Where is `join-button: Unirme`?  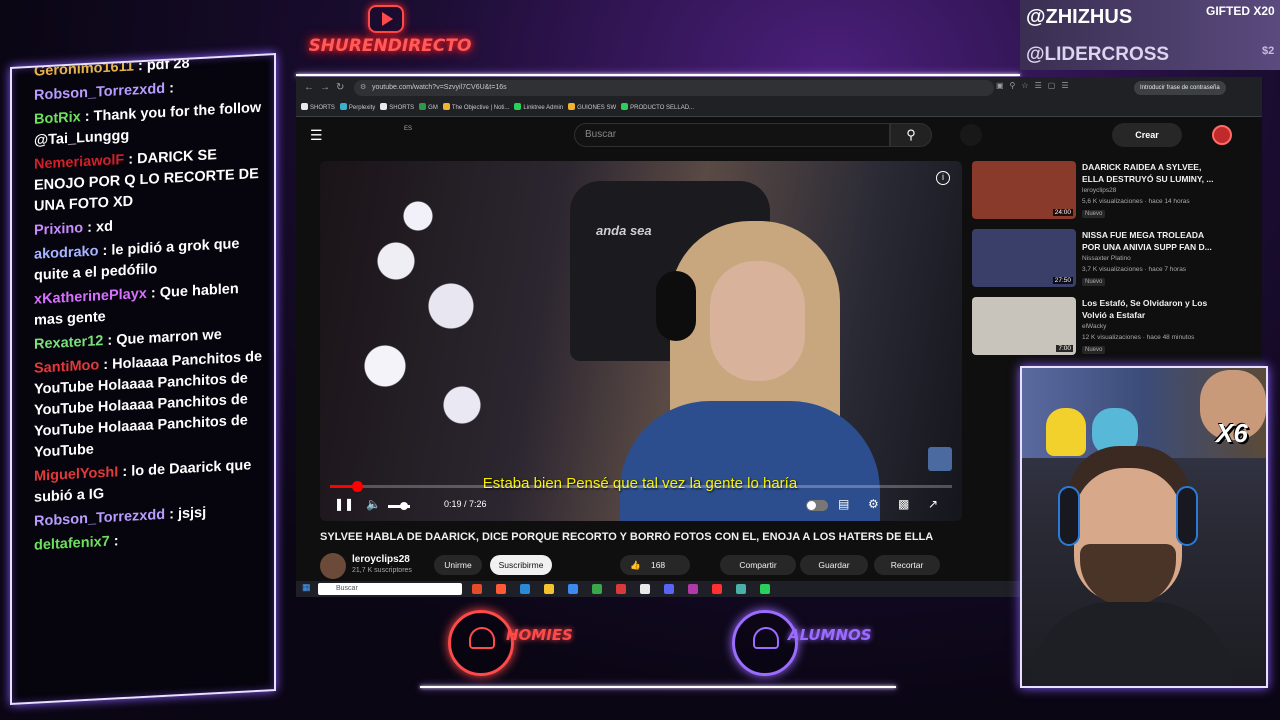
join-button: Unirme is located at coordinates (458, 565).